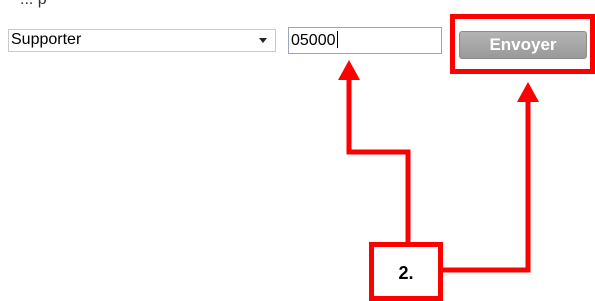  I want to click on arrow-to-button, so click(485, 184).